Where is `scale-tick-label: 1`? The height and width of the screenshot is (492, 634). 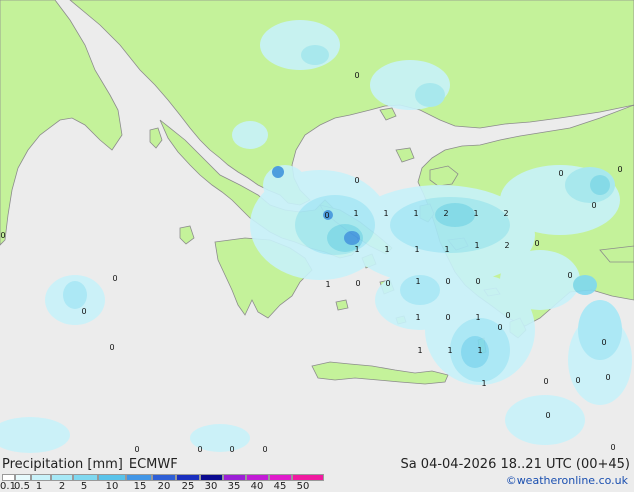 scale-tick-label: 1 is located at coordinates (39, 486).